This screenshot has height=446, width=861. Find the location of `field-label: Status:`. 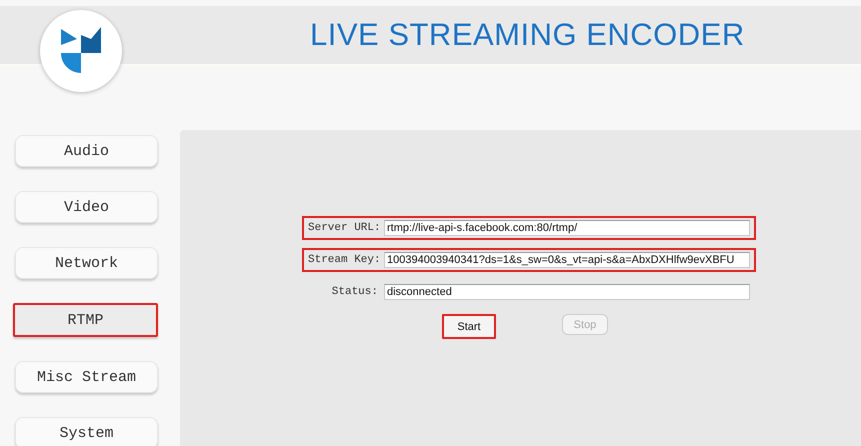

field-label: Status: is located at coordinates (354, 292).